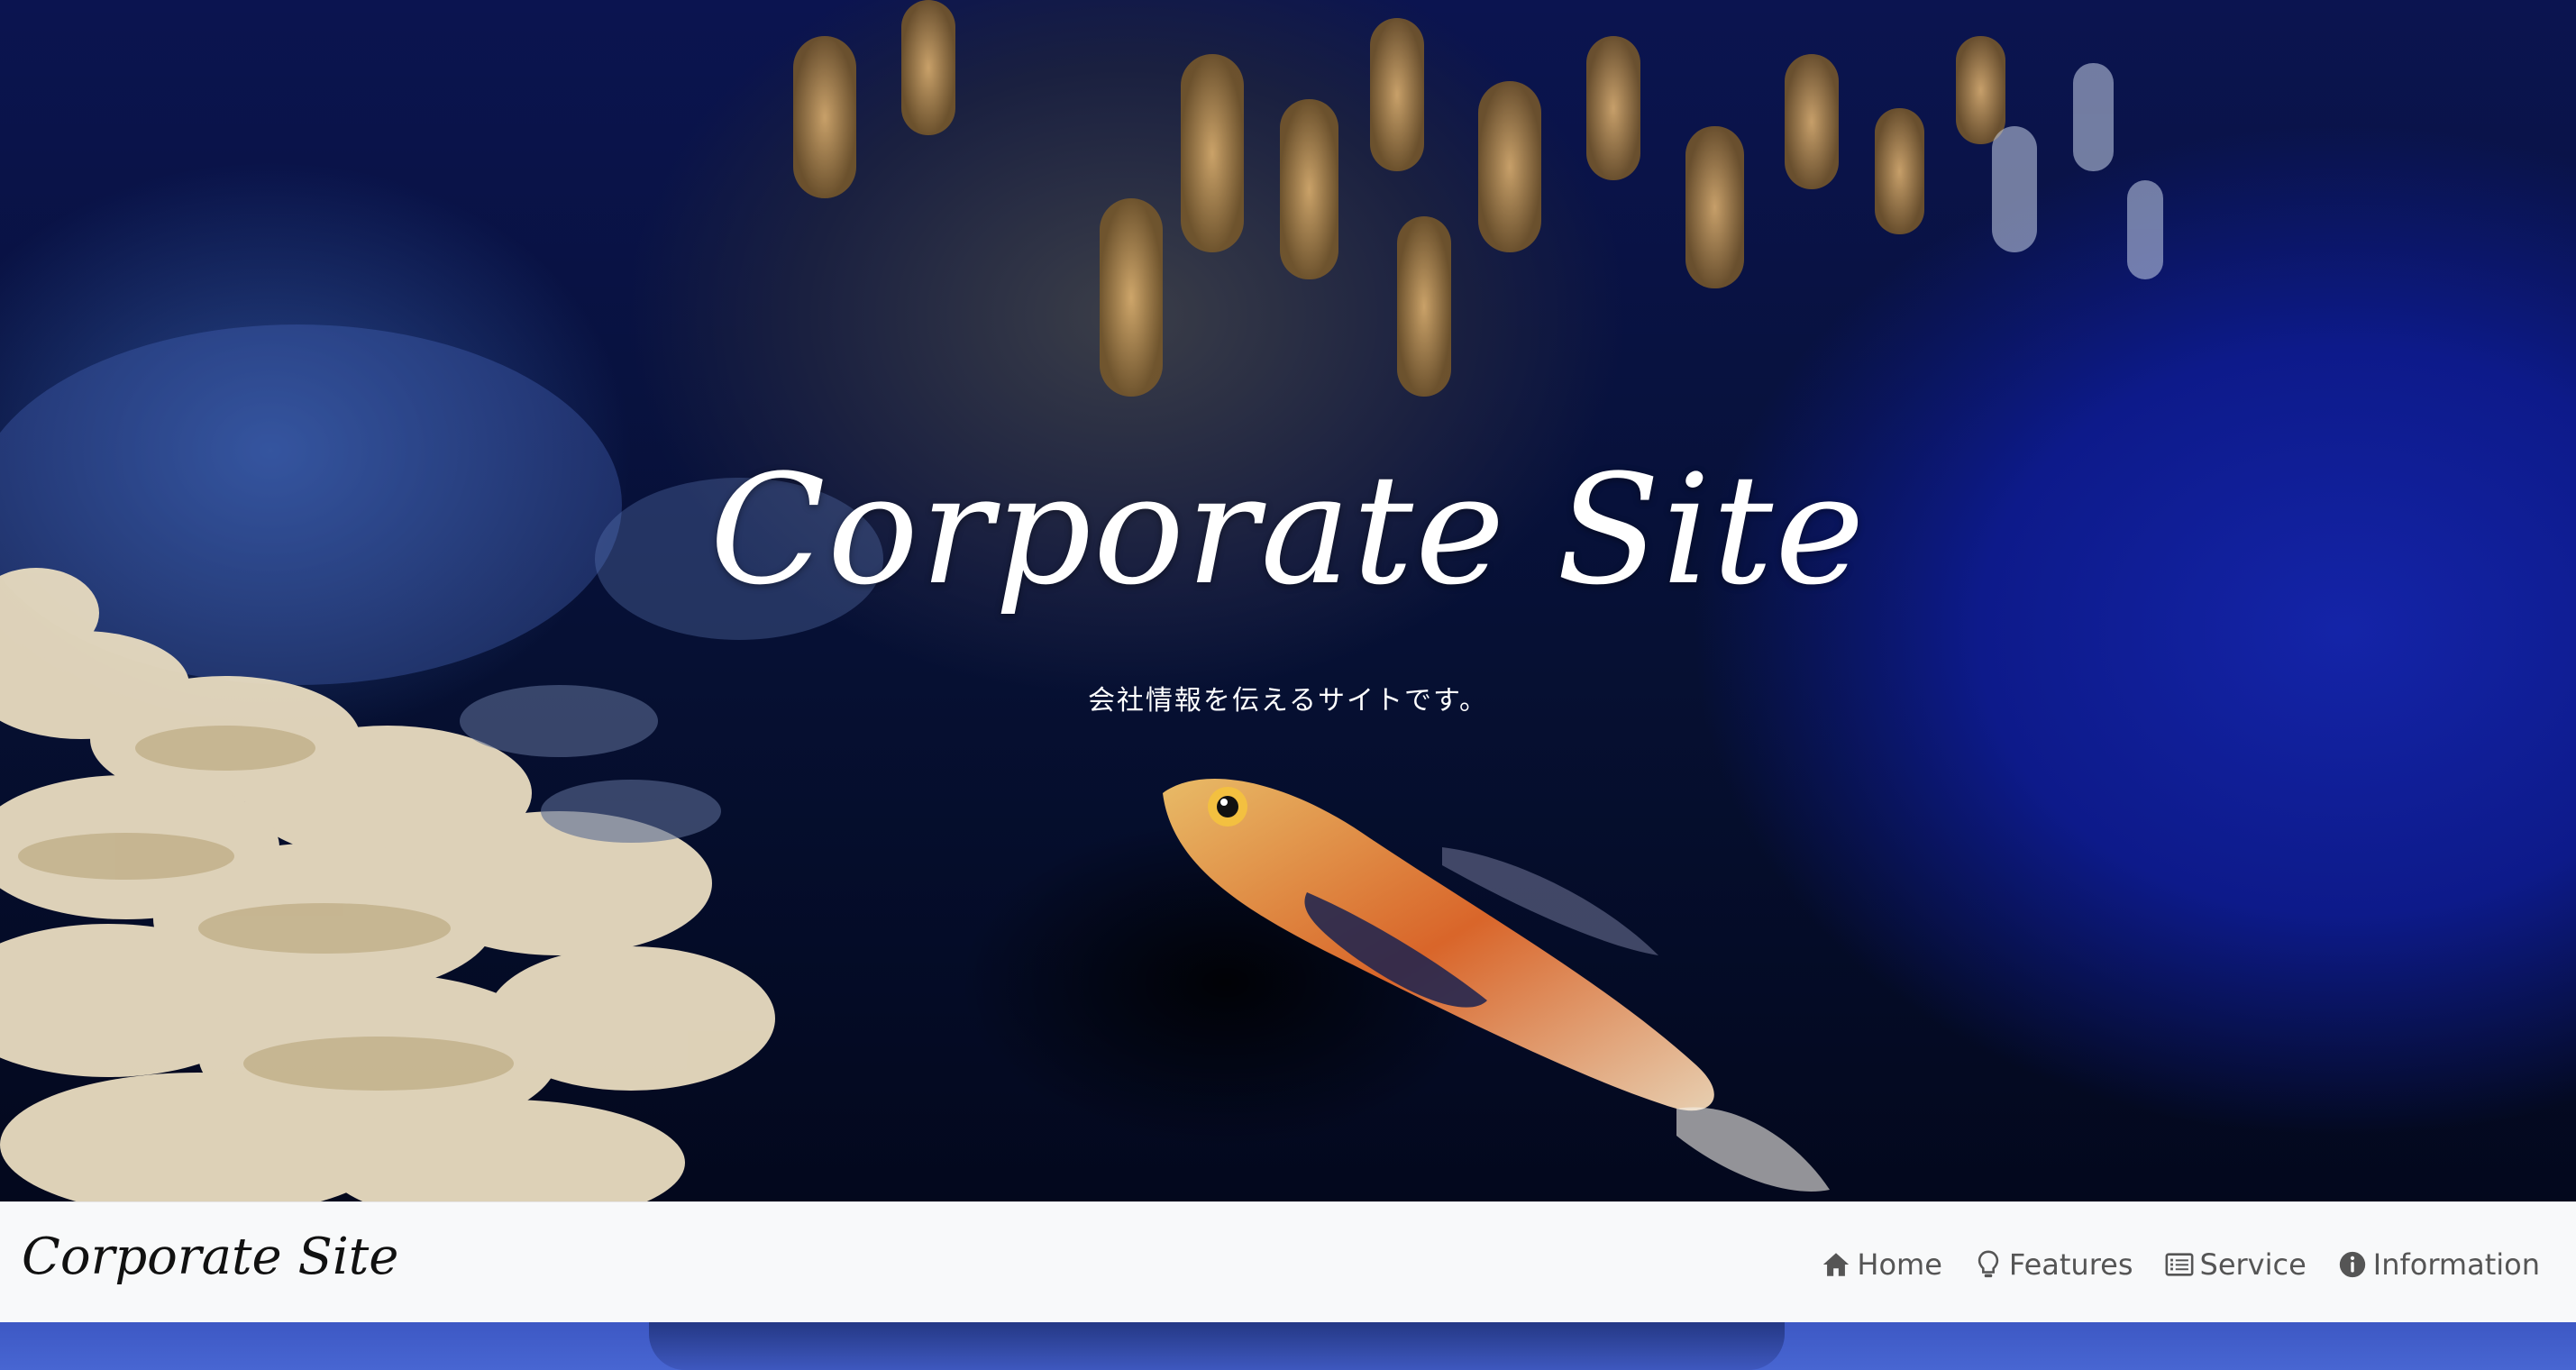 The width and height of the screenshot is (2576, 1370). I want to click on nav-item-label: Information, so click(2456, 1264).